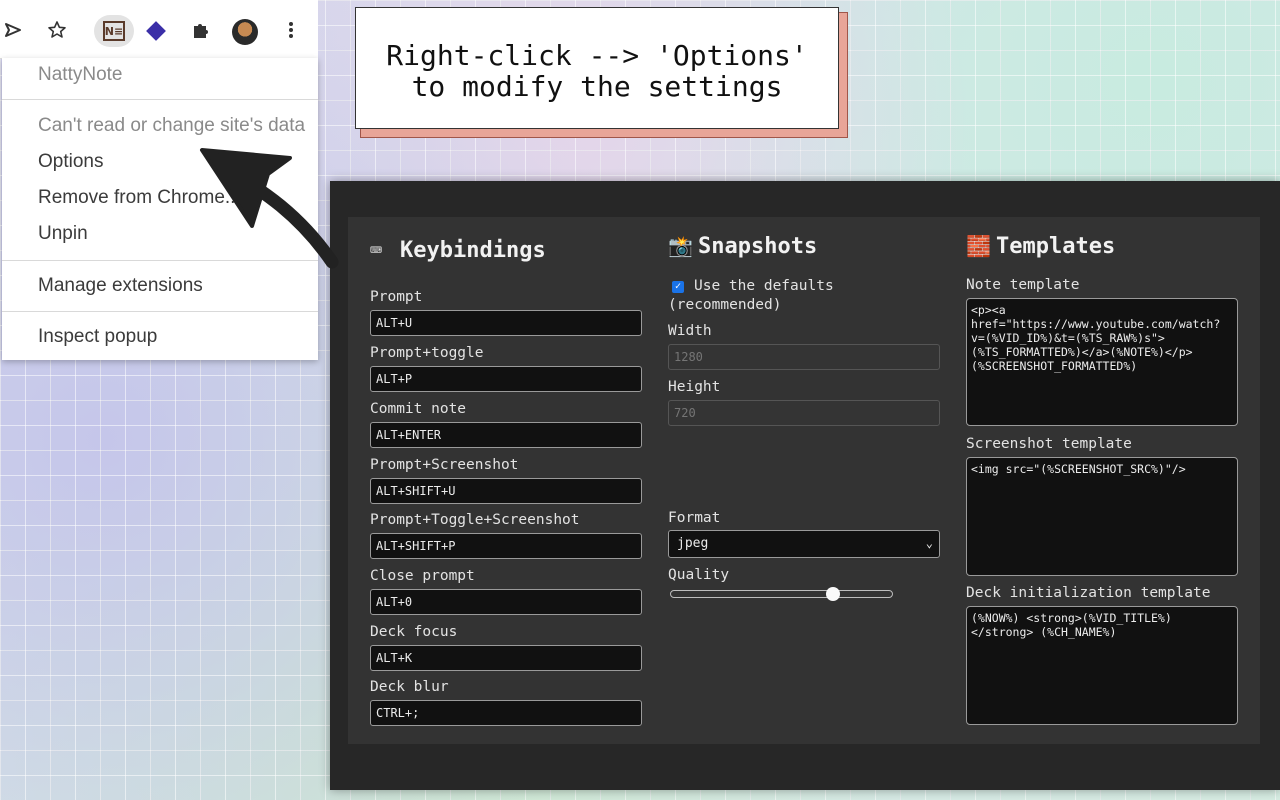 This screenshot has height=800, width=1280. What do you see at coordinates (725, 305) in the screenshot?
I see `use-defaults-sublabel: (recommended)` at bounding box center [725, 305].